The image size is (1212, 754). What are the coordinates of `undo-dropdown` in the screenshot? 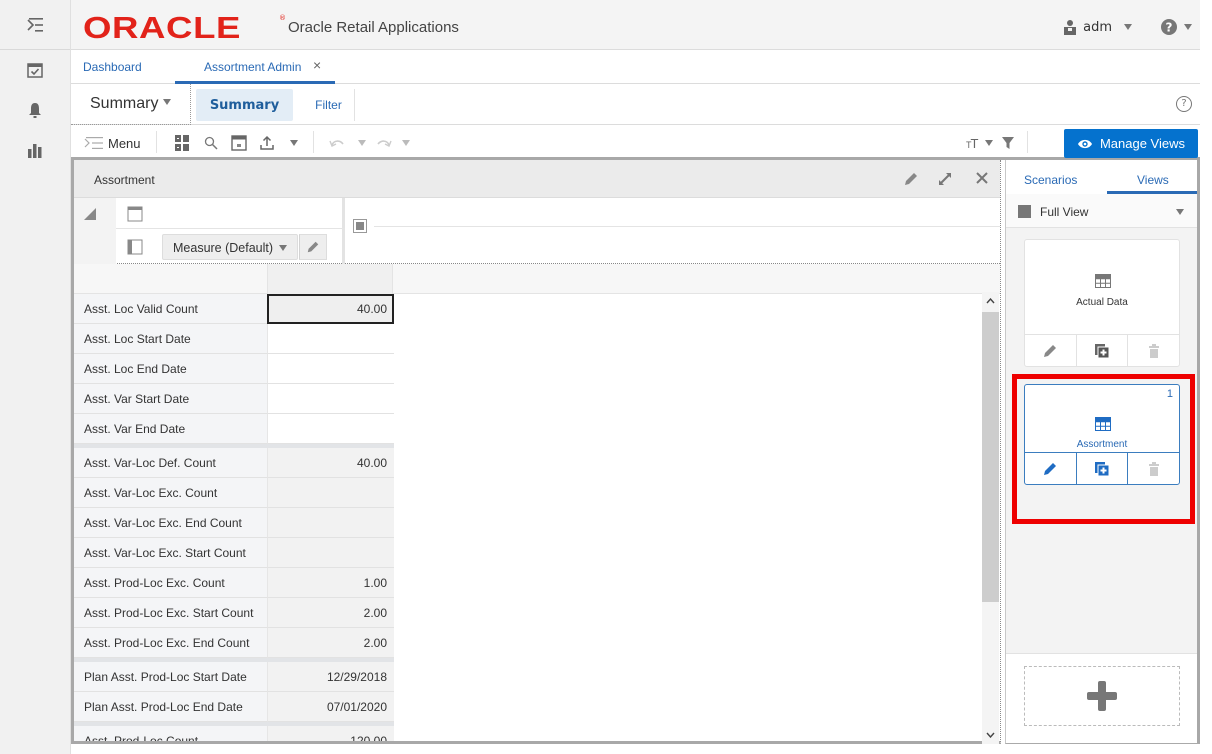 It's located at (362, 143).